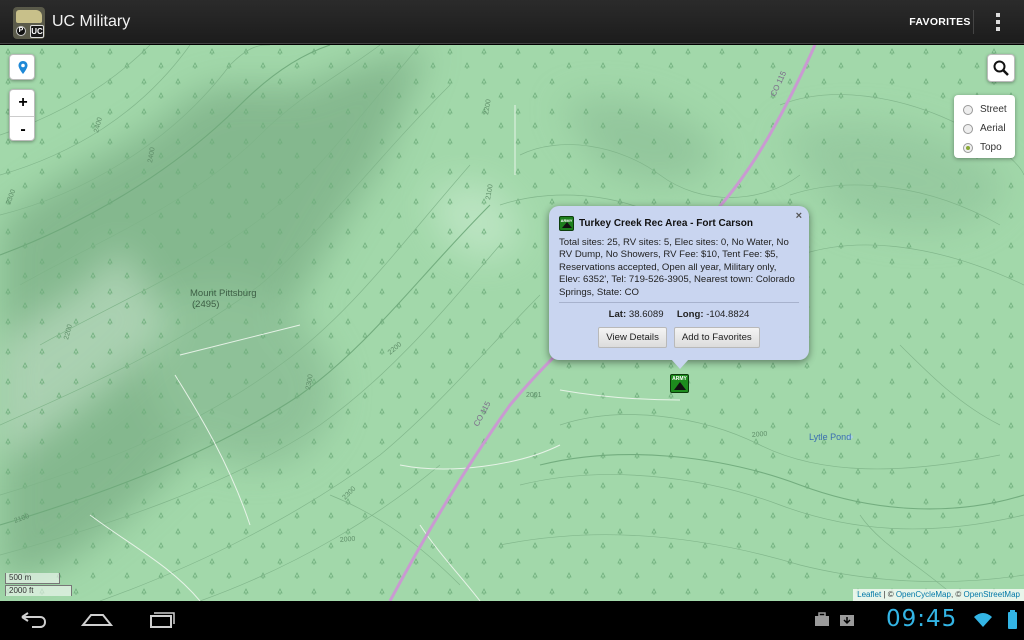 Image resolution: width=1024 pixels, height=640 pixels. Describe the element at coordinates (922, 619) in the screenshot. I see `status-clock: 09:45` at that location.